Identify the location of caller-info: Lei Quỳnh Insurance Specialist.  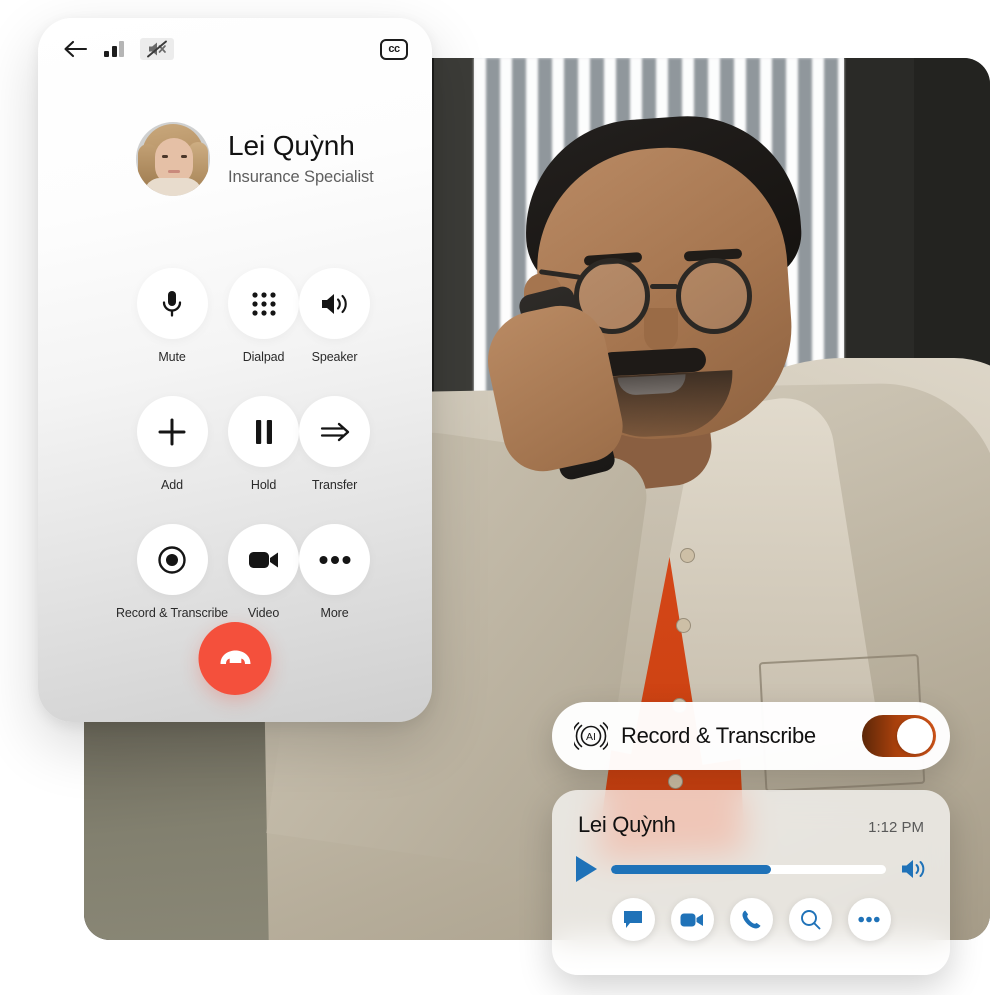
(235, 159).